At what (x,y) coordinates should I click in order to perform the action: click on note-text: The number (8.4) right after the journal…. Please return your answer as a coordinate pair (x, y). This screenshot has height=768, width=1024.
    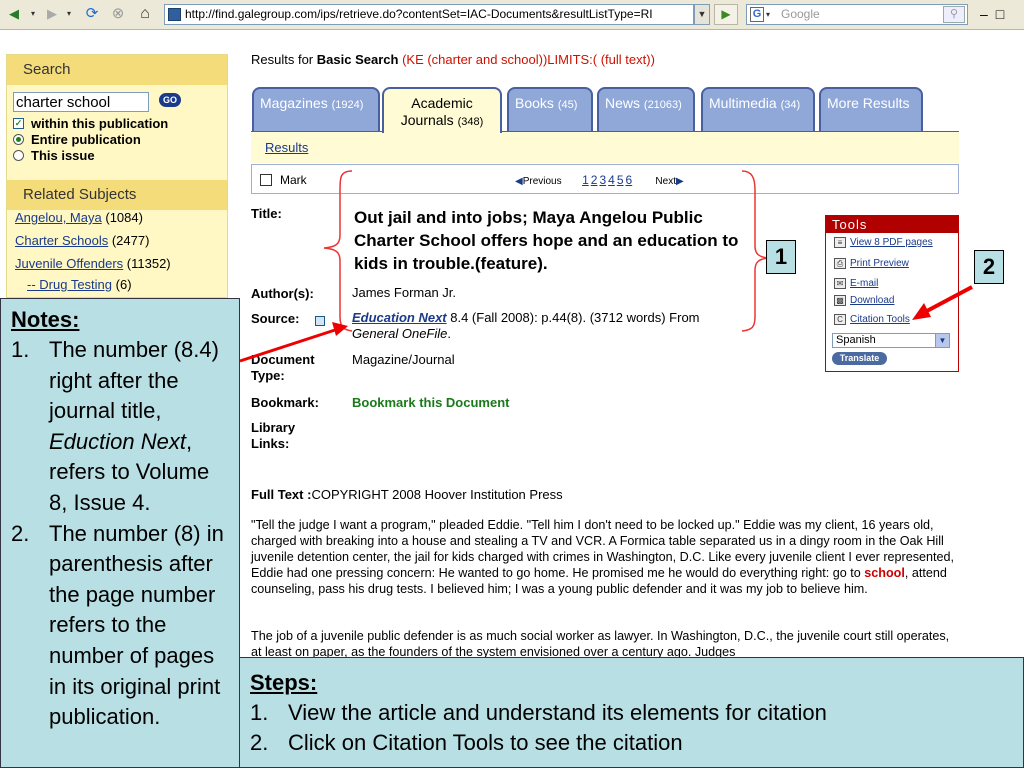
    Looking at the image, I should click on (134, 380).